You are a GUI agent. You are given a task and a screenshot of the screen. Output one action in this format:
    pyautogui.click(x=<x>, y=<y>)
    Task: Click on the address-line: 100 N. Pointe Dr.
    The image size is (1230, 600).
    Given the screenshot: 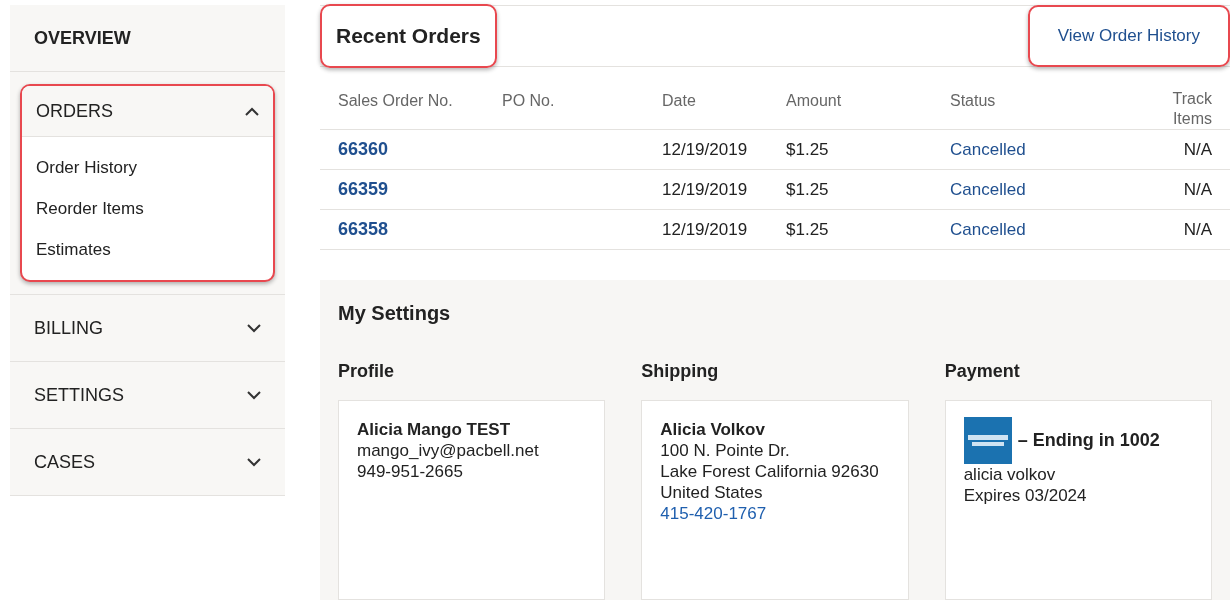 What is the action you would take?
    pyautogui.click(x=725, y=450)
    